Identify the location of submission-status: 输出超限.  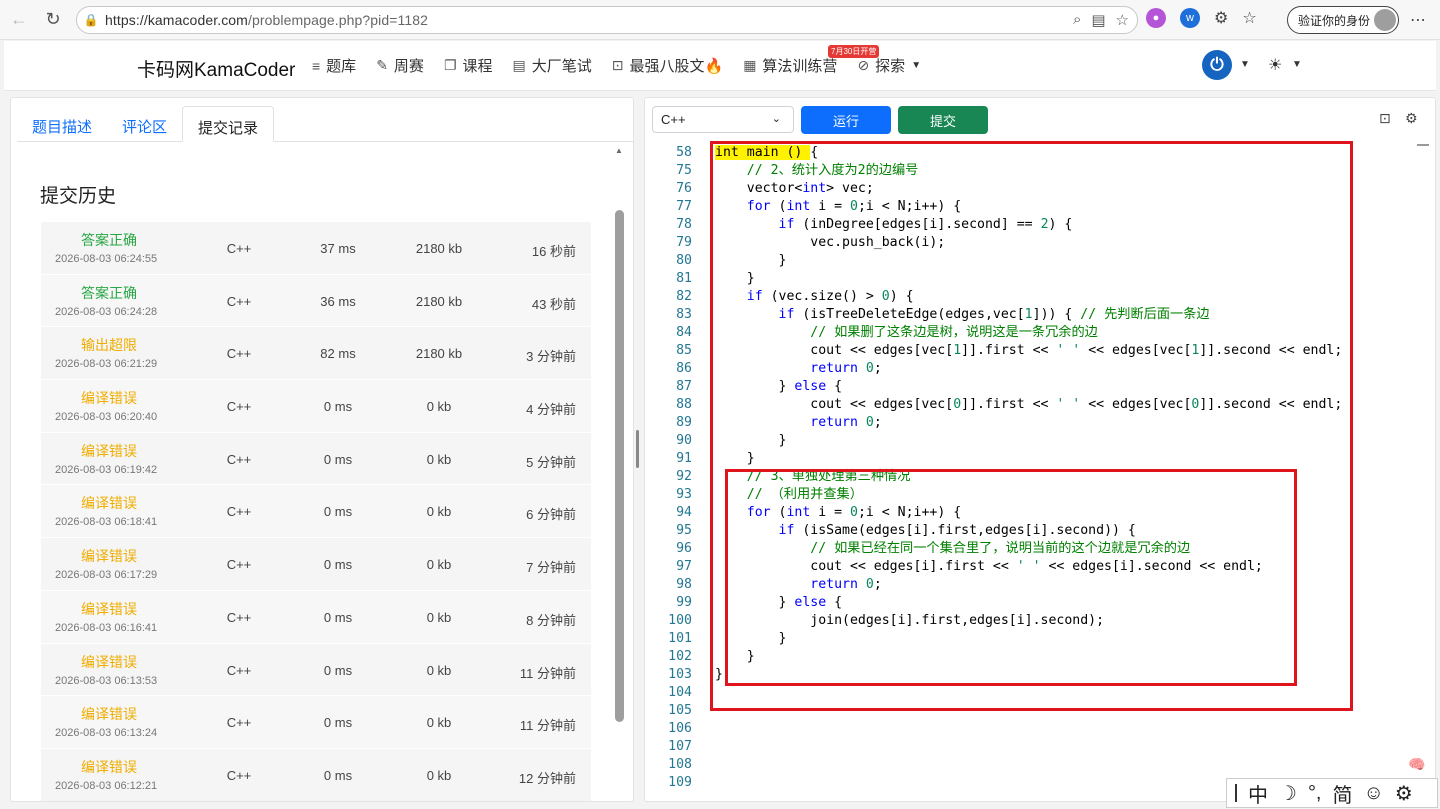
(109, 345).